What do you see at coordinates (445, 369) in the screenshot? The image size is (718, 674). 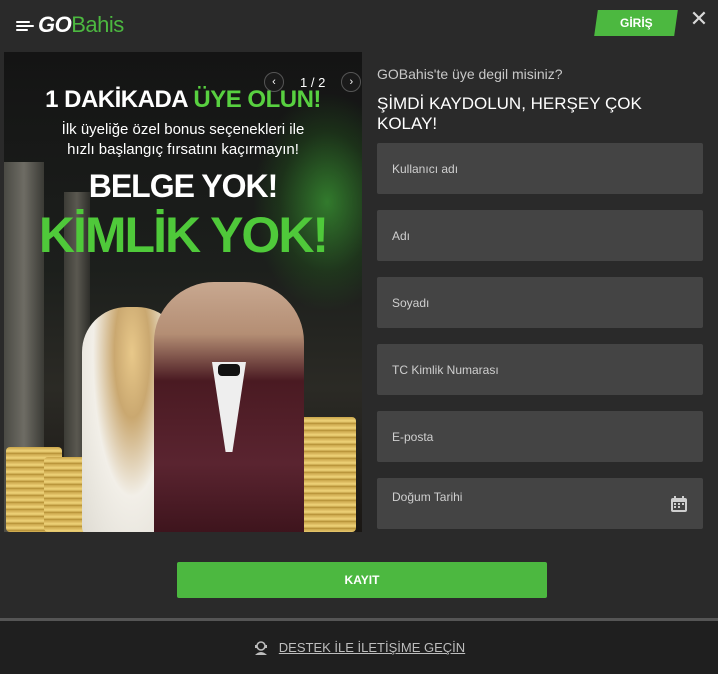 I see `tc-id-placeholder: TC Kimlik Numarası` at bounding box center [445, 369].